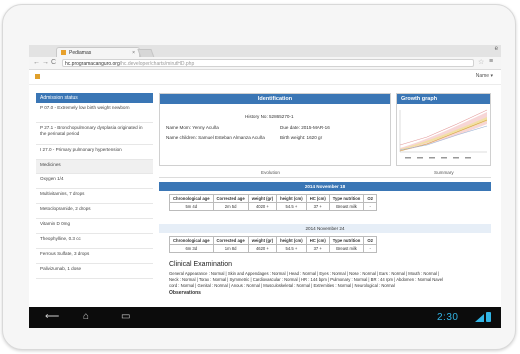  What do you see at coordinates (481, 62) in the screenshot?
I see `bookmark-star-icon: ☆` at bounding box center [481, 62].